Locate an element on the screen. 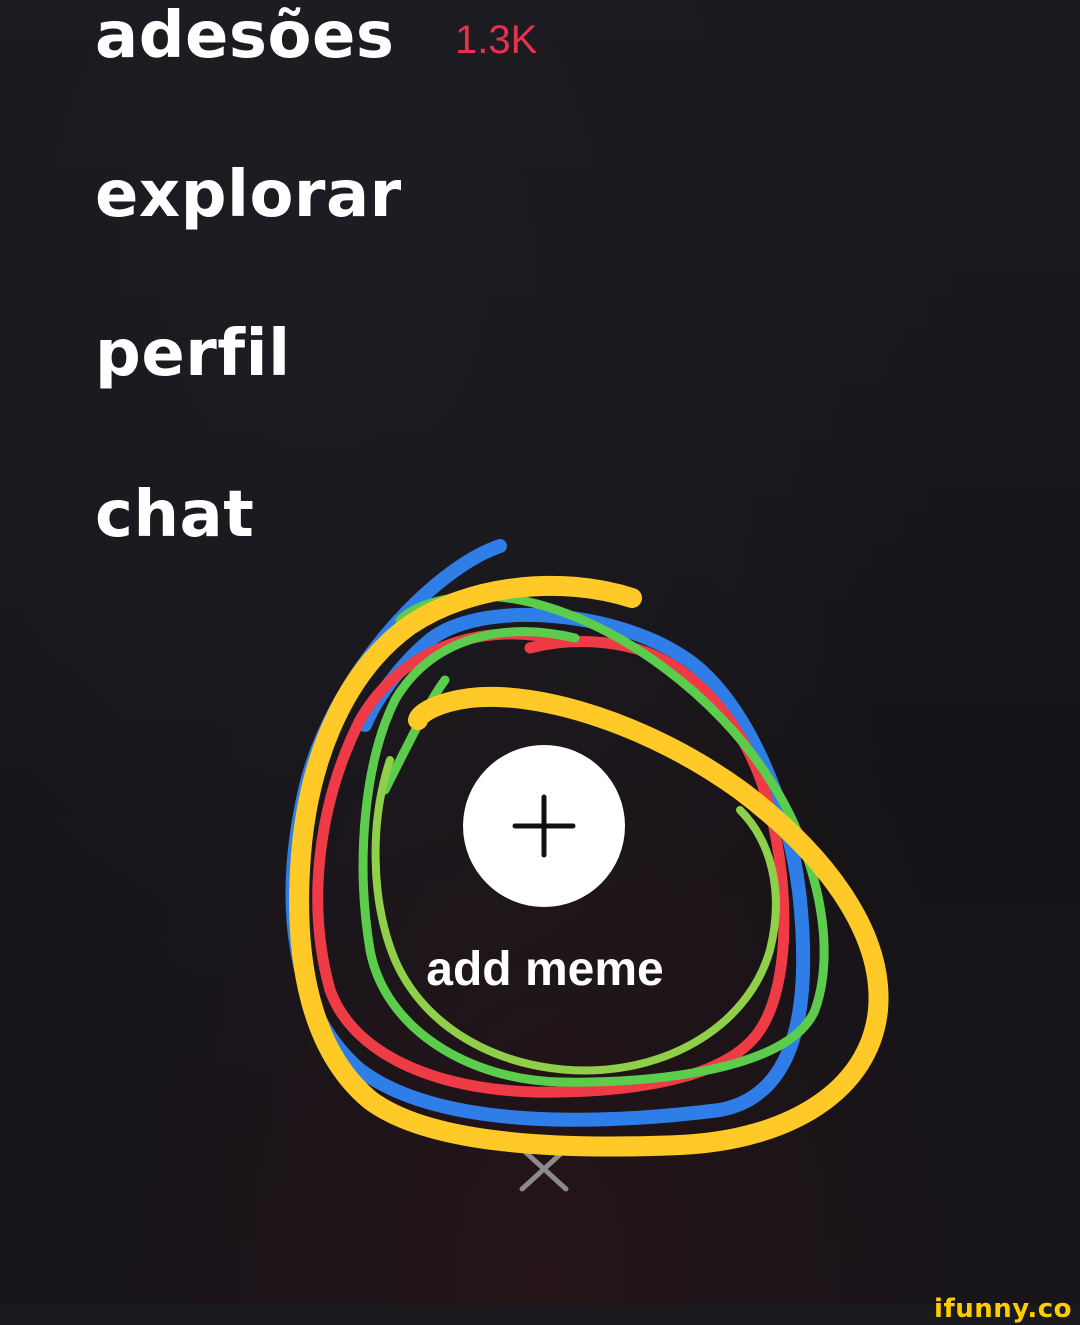 The width and height of the screenshot is (1080, 1325). menu-item-label: perfil is located at coordinates (193, 354).